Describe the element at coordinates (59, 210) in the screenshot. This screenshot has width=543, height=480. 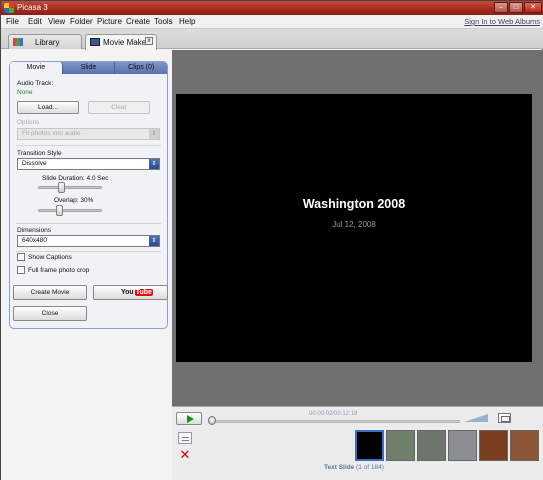
I see `overlap-slider` at that location.